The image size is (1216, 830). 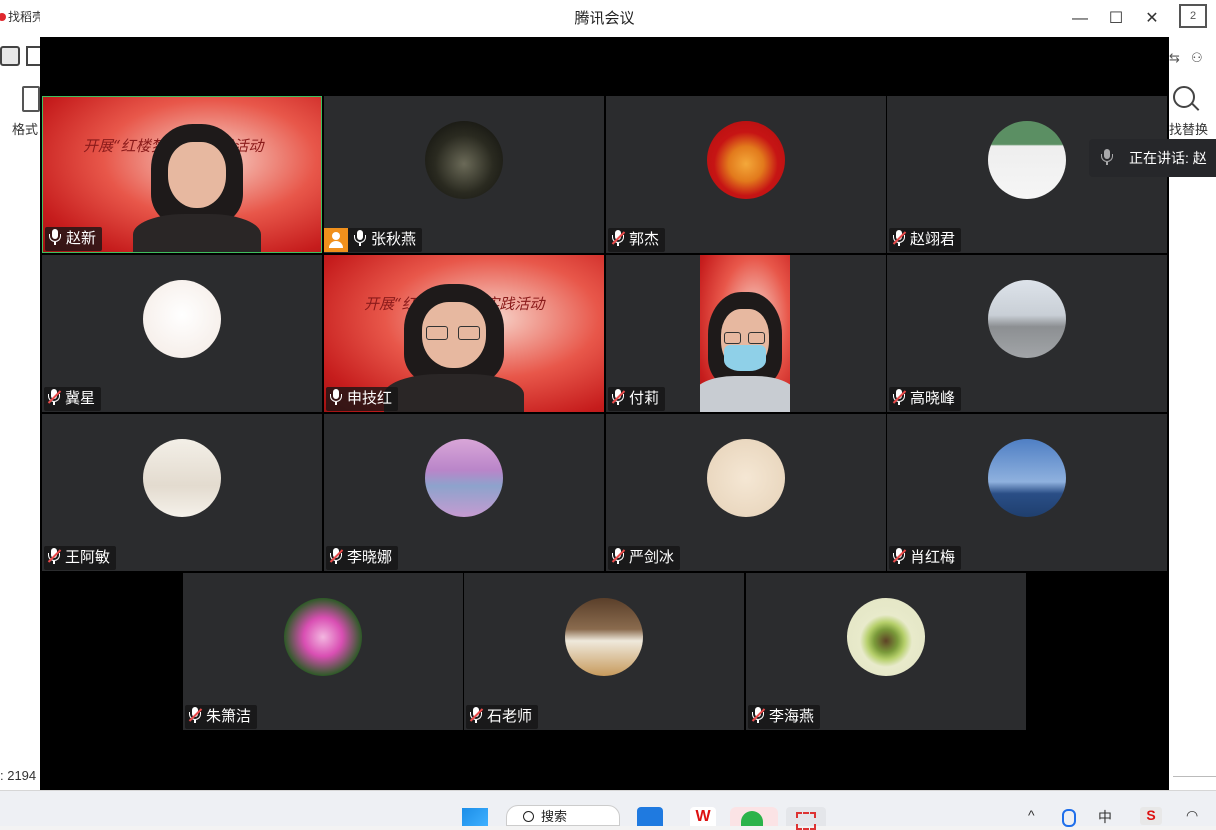 What do you see at coordinates (25, 129) in the screenshot?
I see `format-label: 格式` at bounding box center [25, 129].